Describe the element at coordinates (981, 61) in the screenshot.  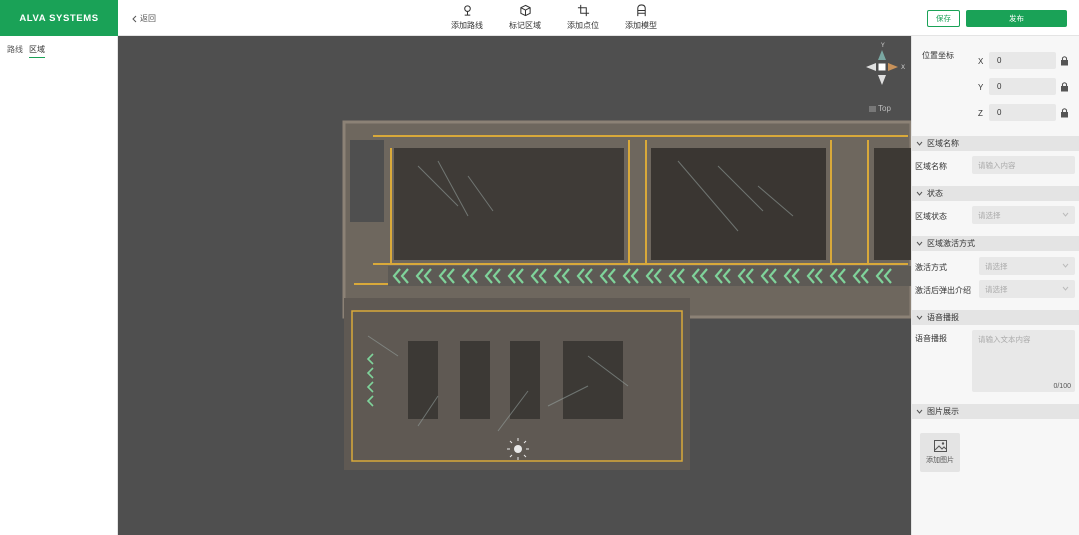
I see `axis-x-label: X` at that location.